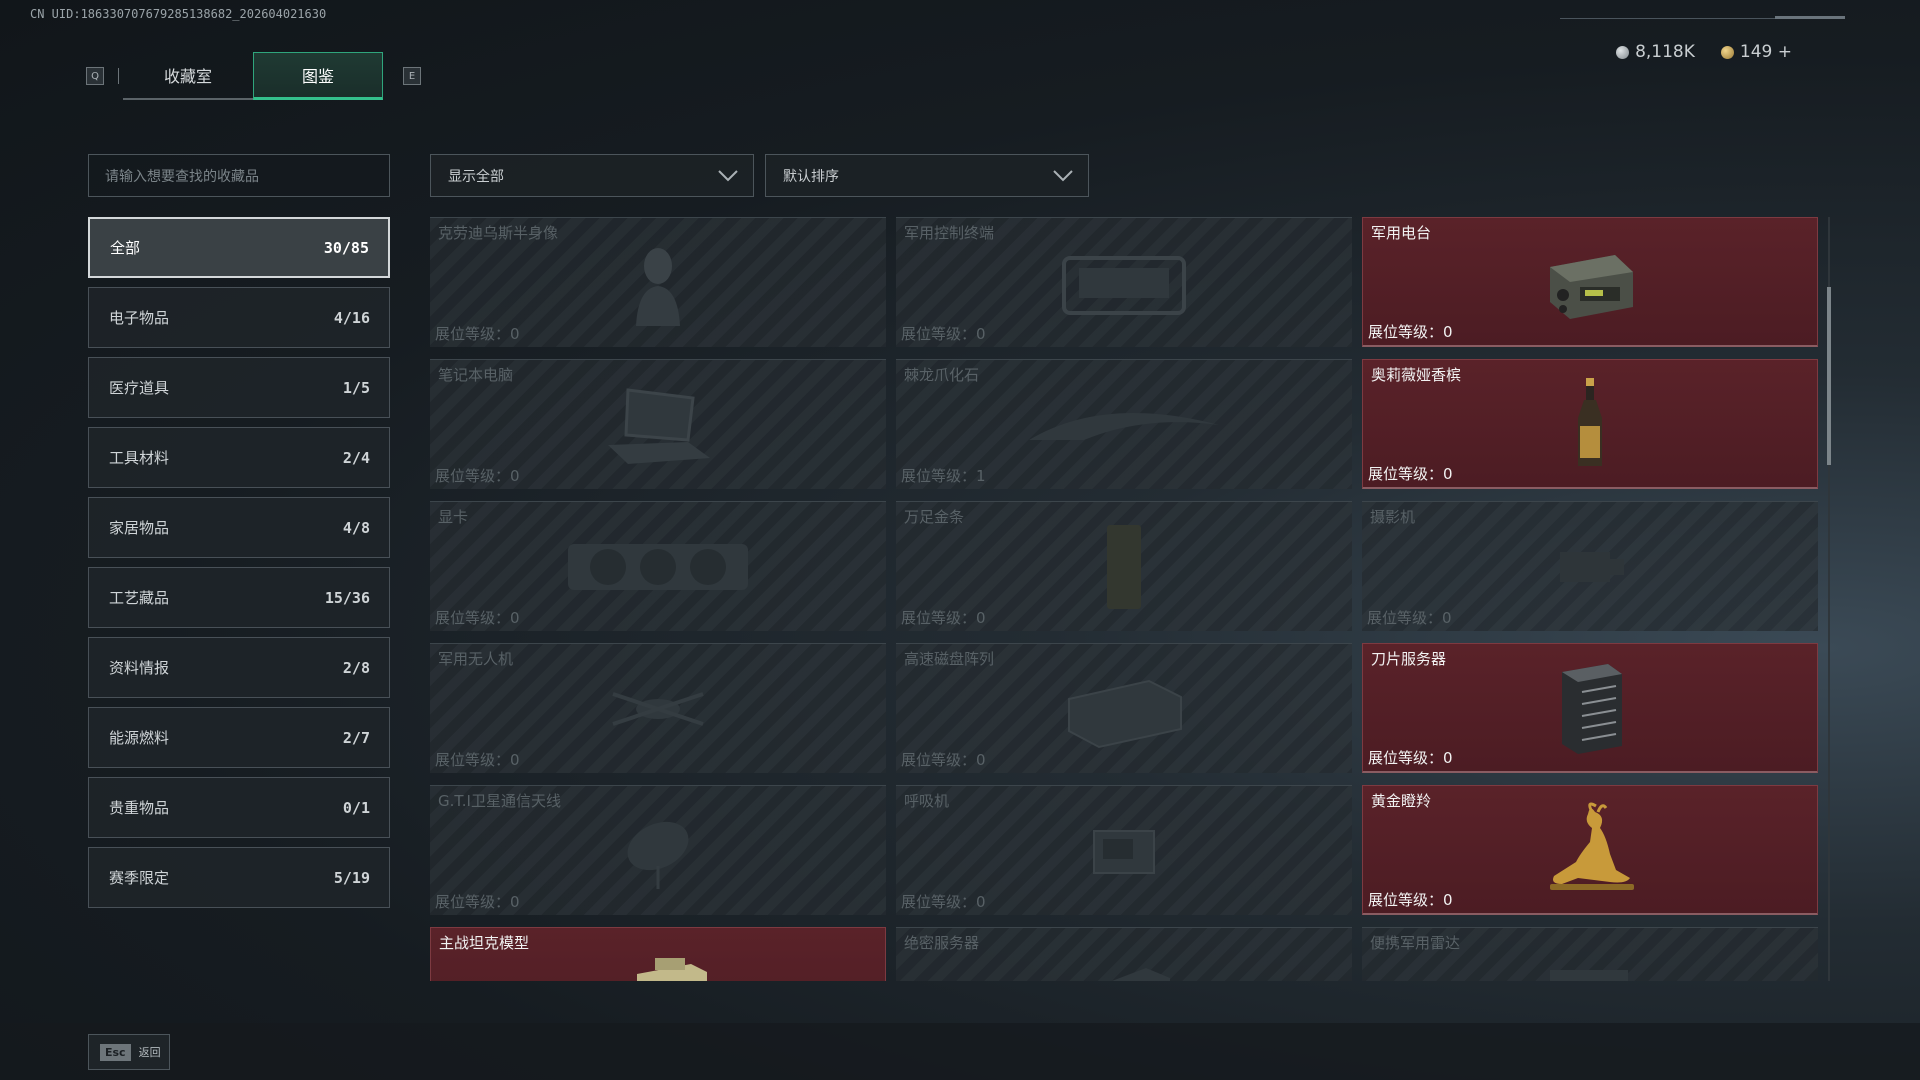 The height and width of the screenshot is (1080, 1920). What do you see at coordinates (239, 247) in the screenshot?
I see `category-all: 全部 30/85` at bounding box center [239, 247].